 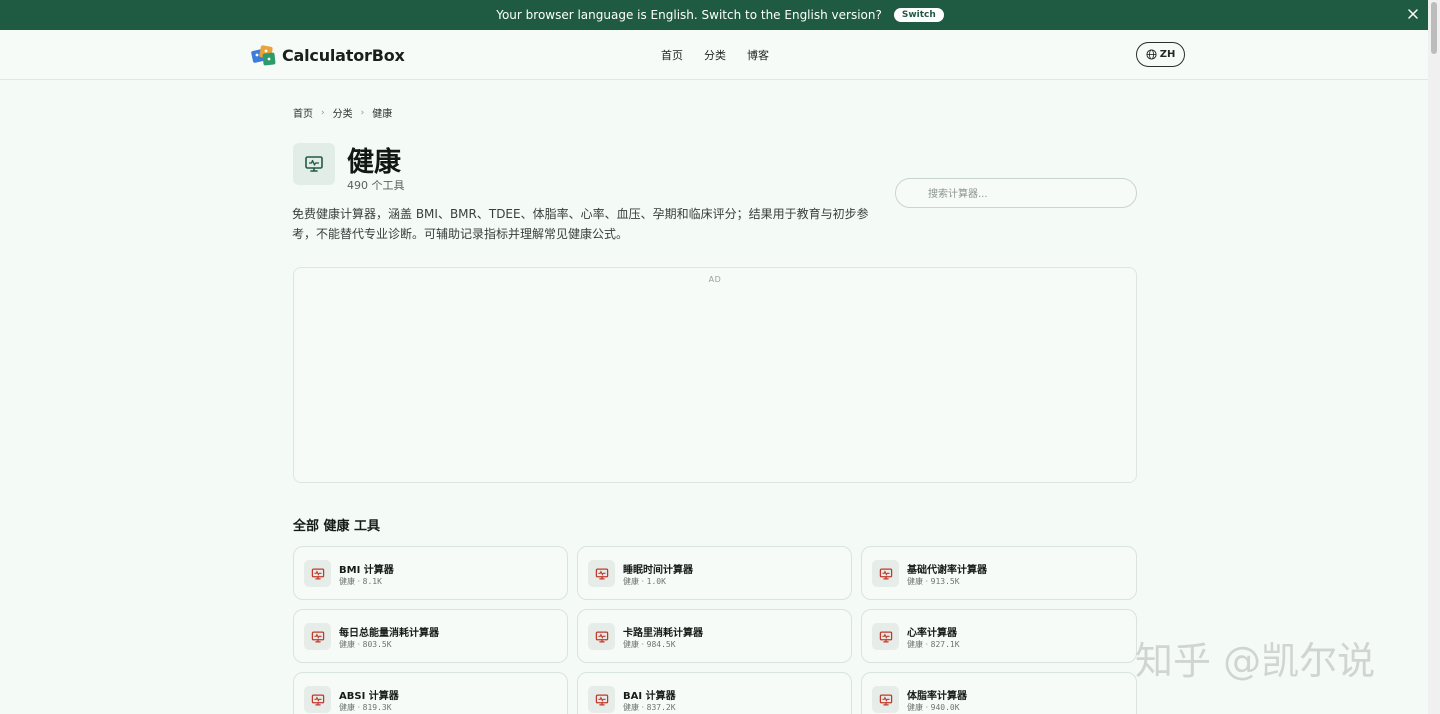 I want to click on site-header: CalculatorBox 首页 分类 博客 ZH, so click(x=714, y=55).